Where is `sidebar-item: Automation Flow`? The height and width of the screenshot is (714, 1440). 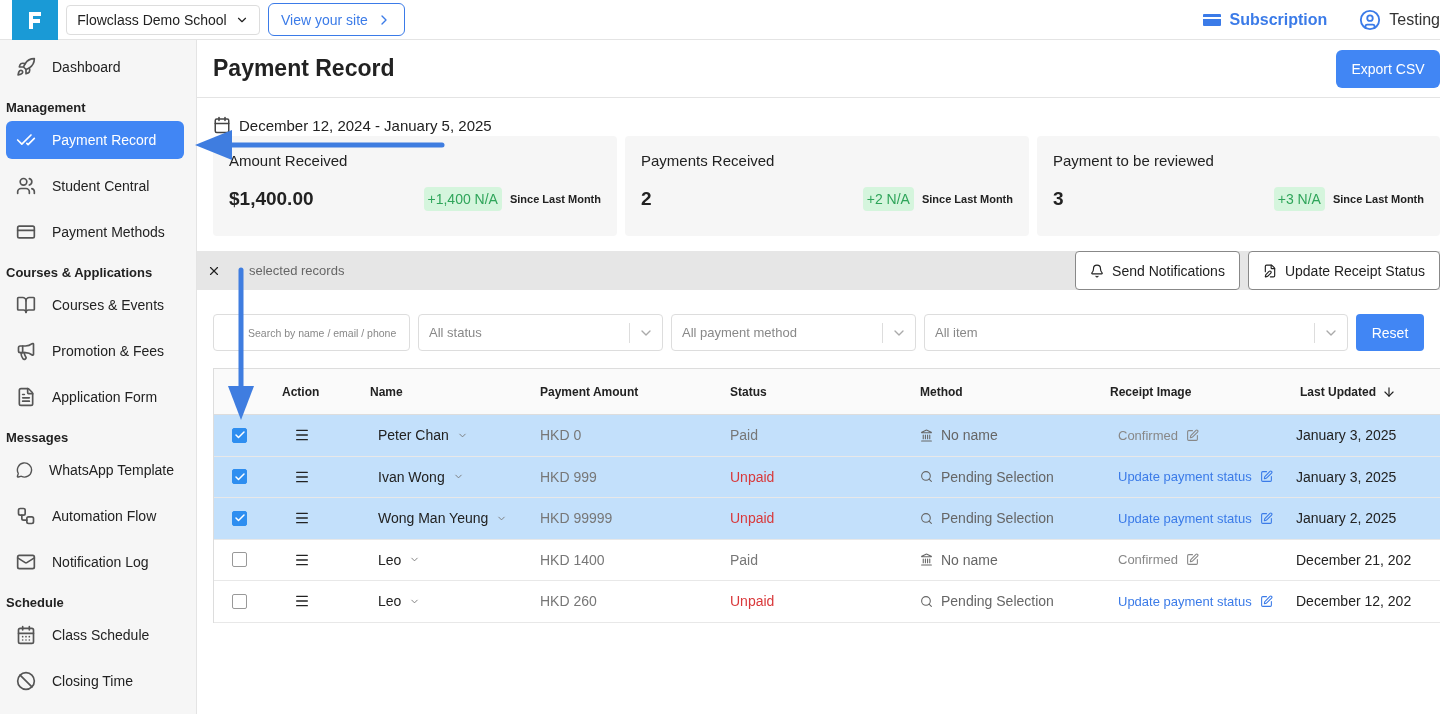
sidebar-item: Automation Flow is located at coordinates (95, 516).